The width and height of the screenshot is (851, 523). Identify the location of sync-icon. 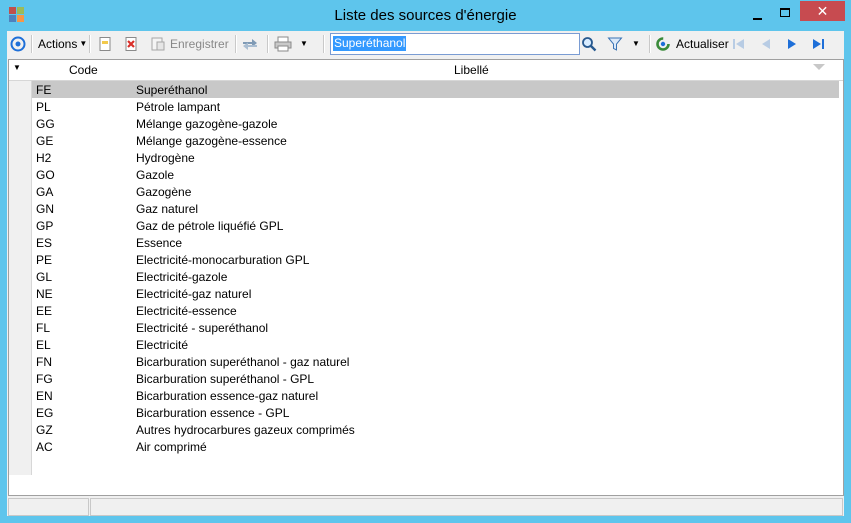
(250, 44).